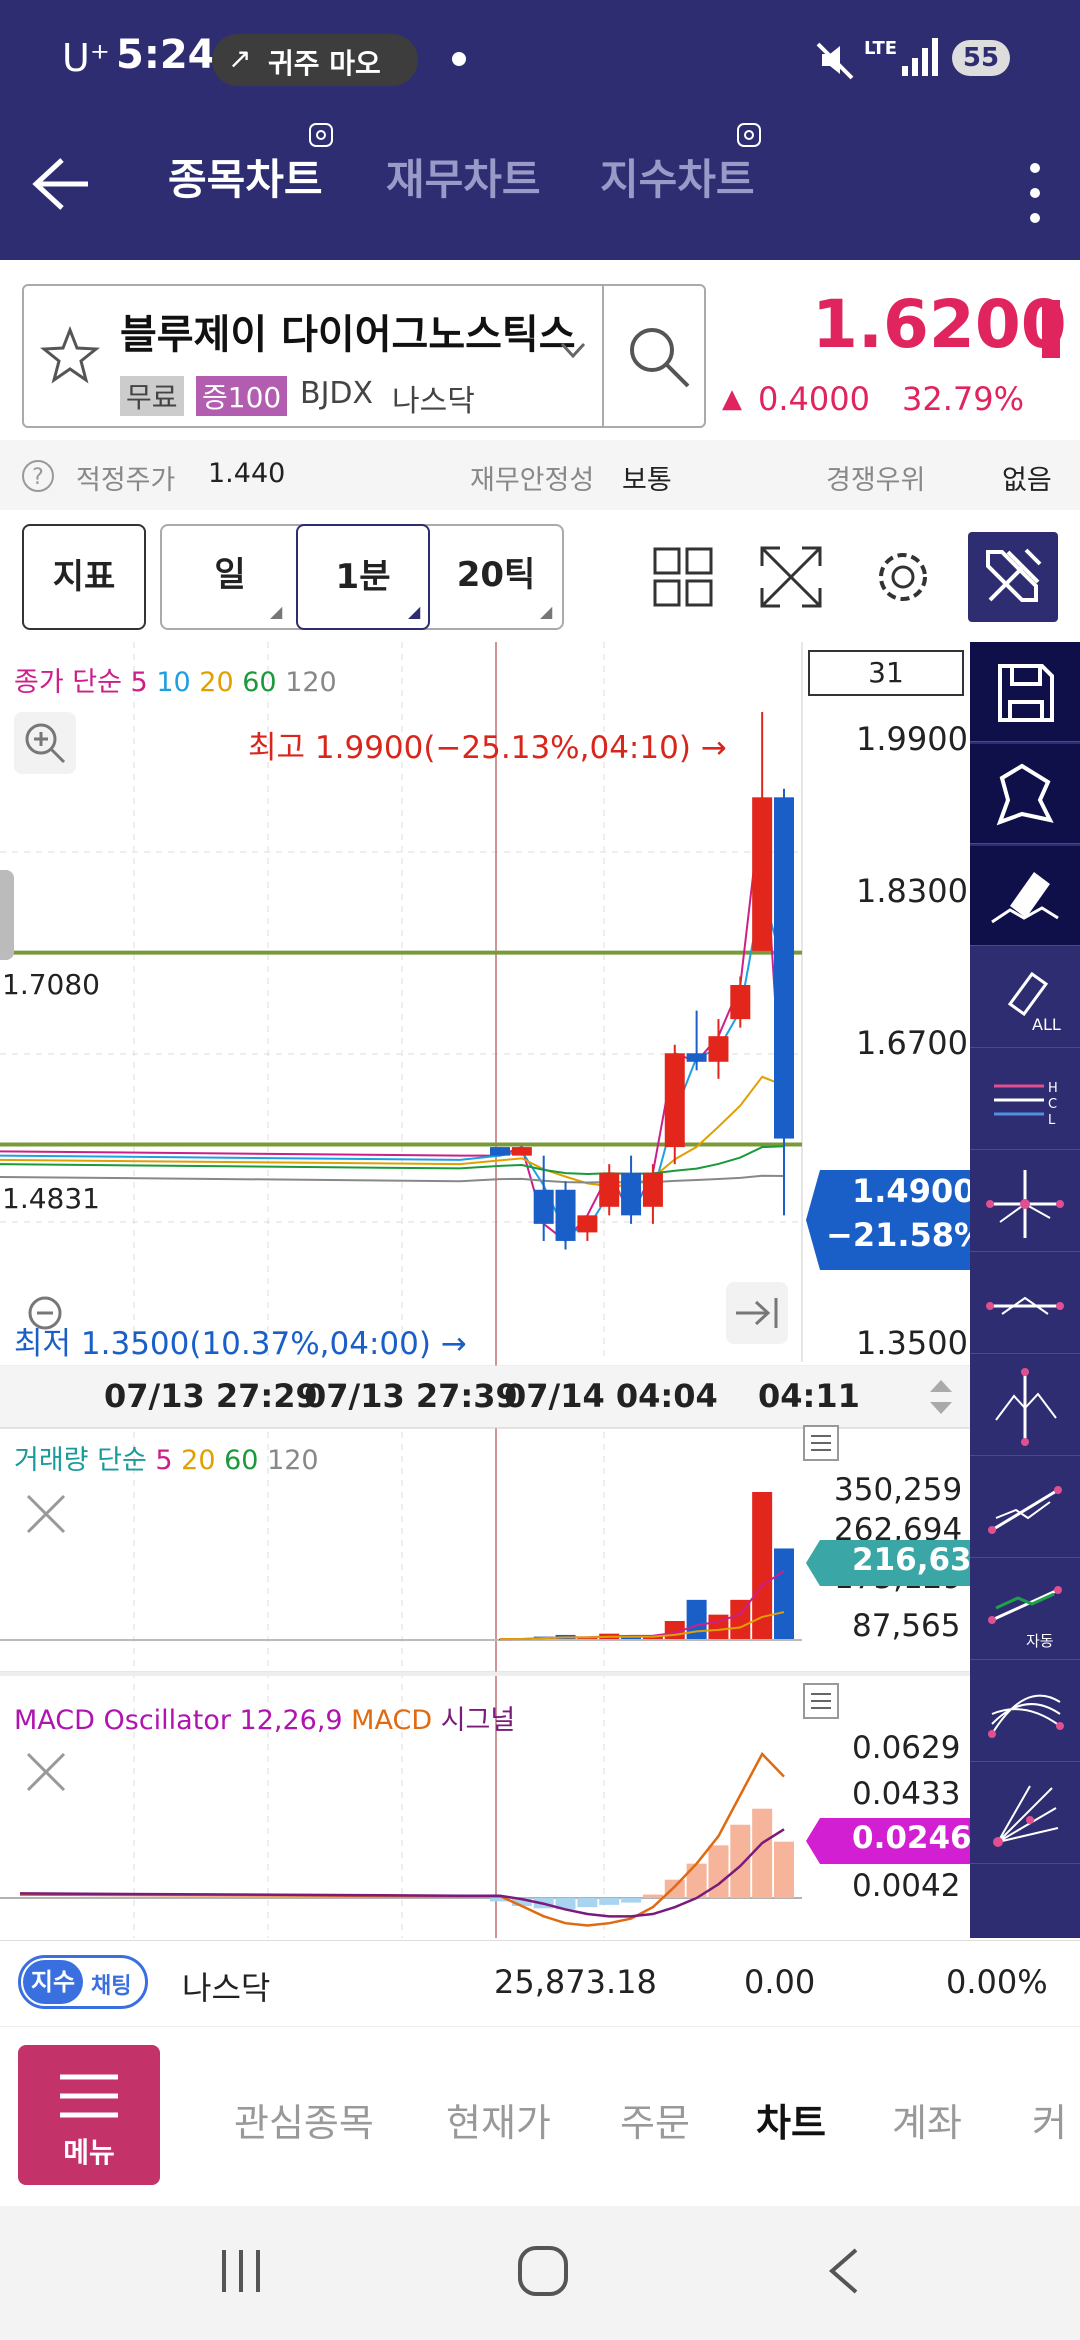 The width and height of the screenshot is (1080, 2340). Describe the element at coordinates (1025, 1610) in the screenshot. I see `auto-trend-tool: 자동` at that location.